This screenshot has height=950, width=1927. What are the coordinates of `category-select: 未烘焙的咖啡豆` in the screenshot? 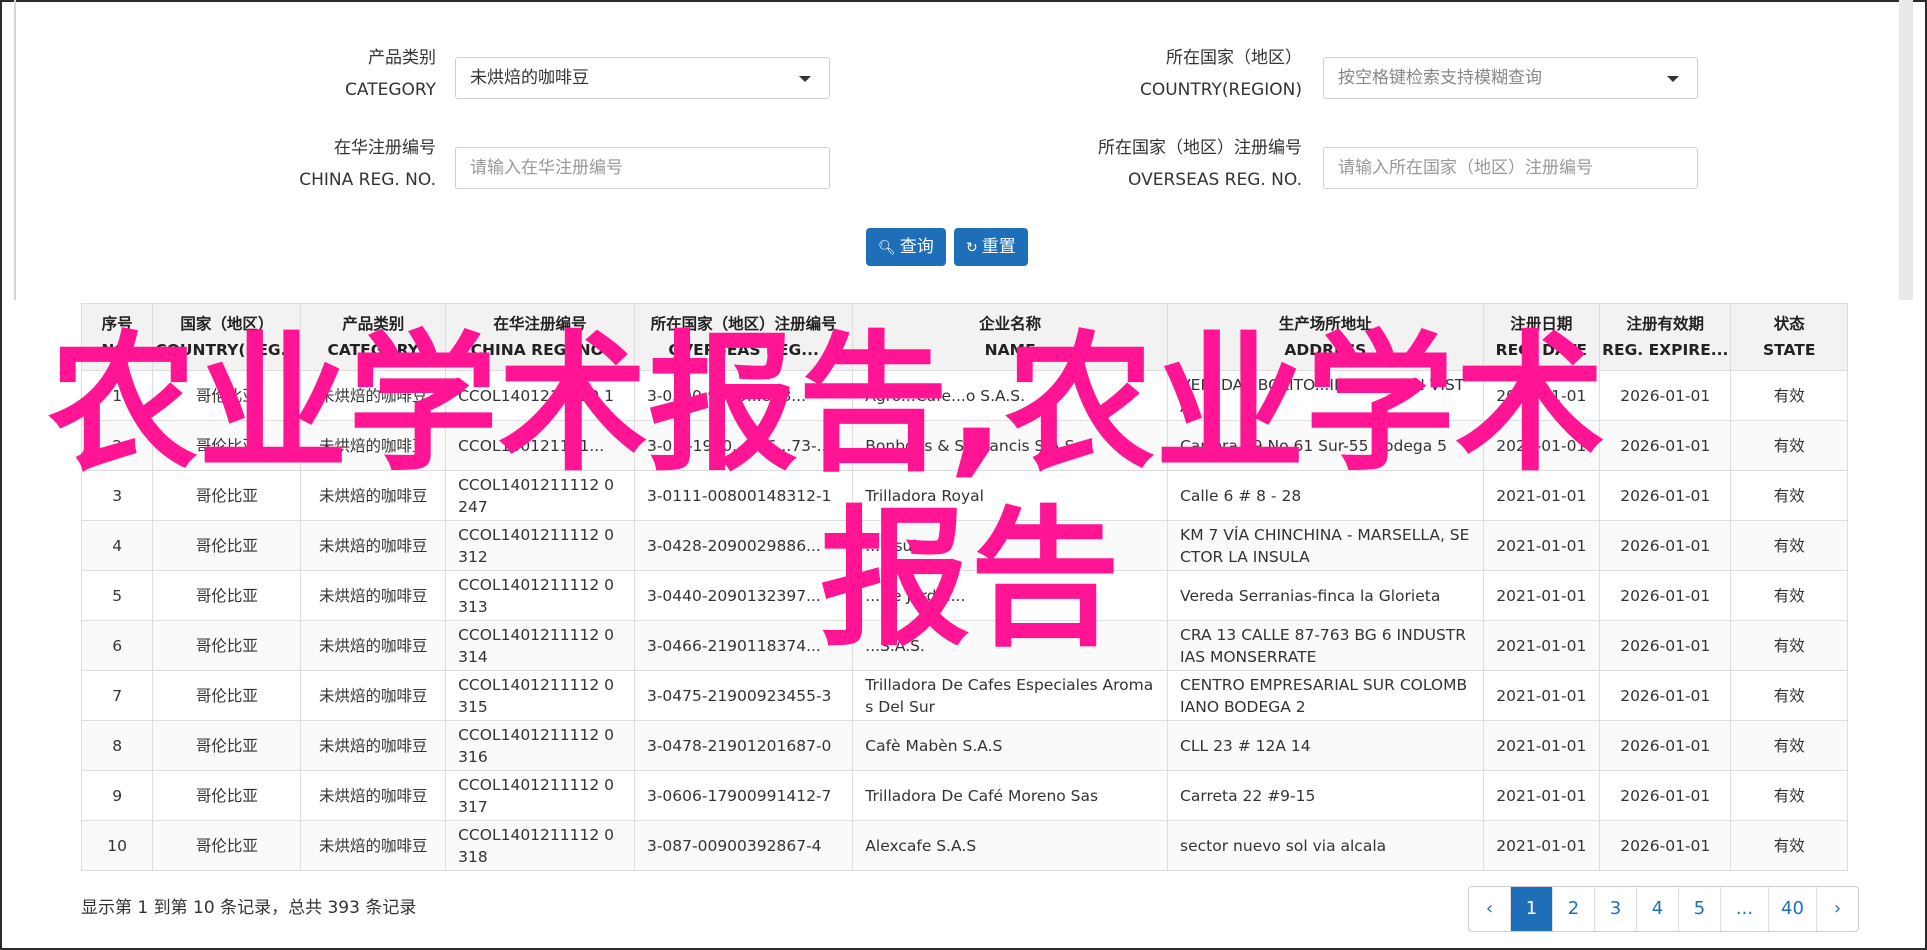 It's located at (642, 78).